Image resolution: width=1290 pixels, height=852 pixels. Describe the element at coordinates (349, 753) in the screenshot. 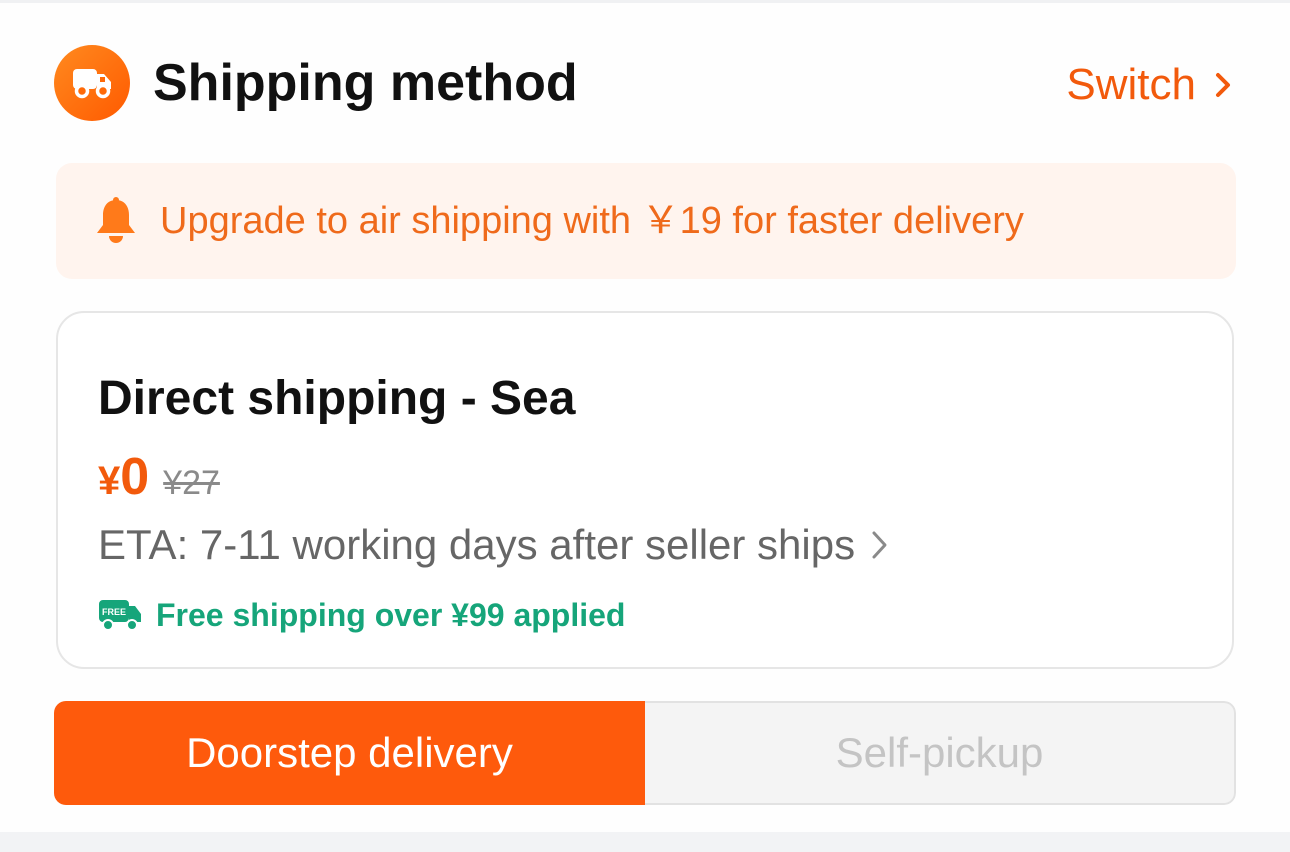

I see `doorstep-delivery-tab: Doorstep delivery` at that location.